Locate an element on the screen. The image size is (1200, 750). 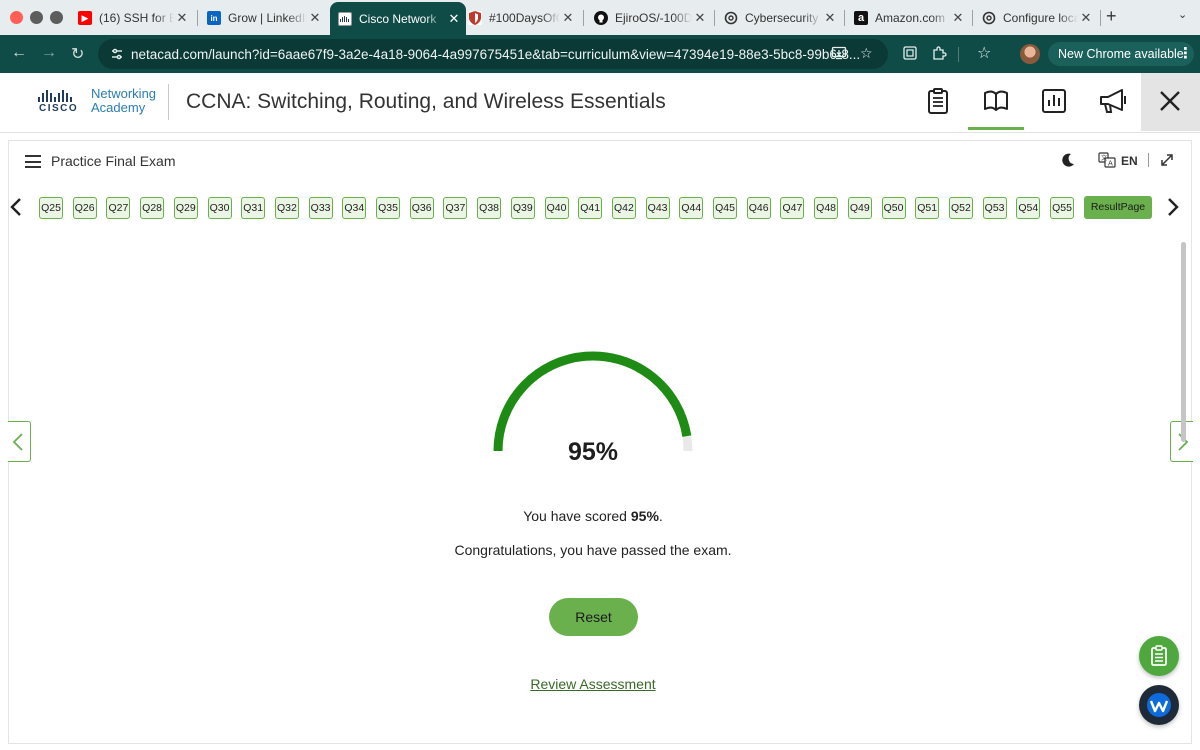
networking-academy-logo: Networking Academy is located at coordinates (123, 101).